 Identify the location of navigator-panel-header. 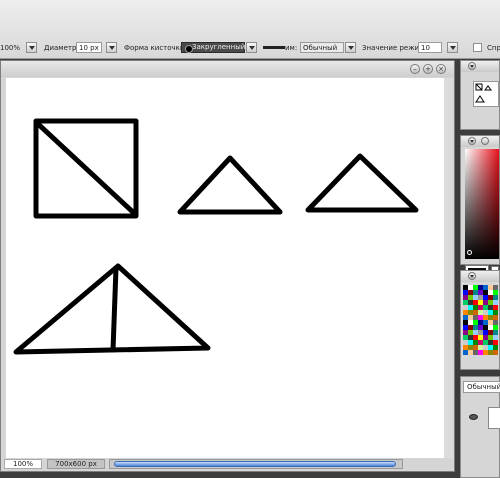
(480, 66).